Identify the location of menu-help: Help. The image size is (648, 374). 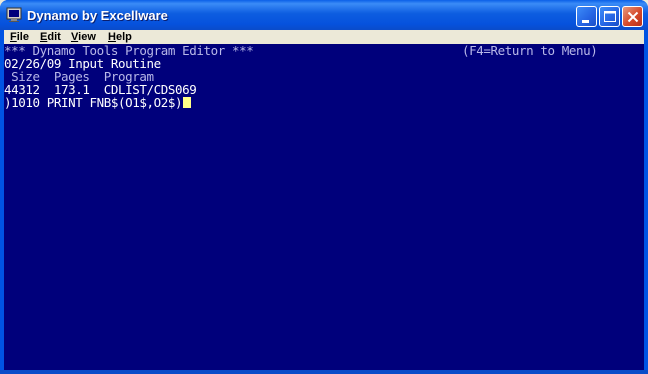
(120, 37).